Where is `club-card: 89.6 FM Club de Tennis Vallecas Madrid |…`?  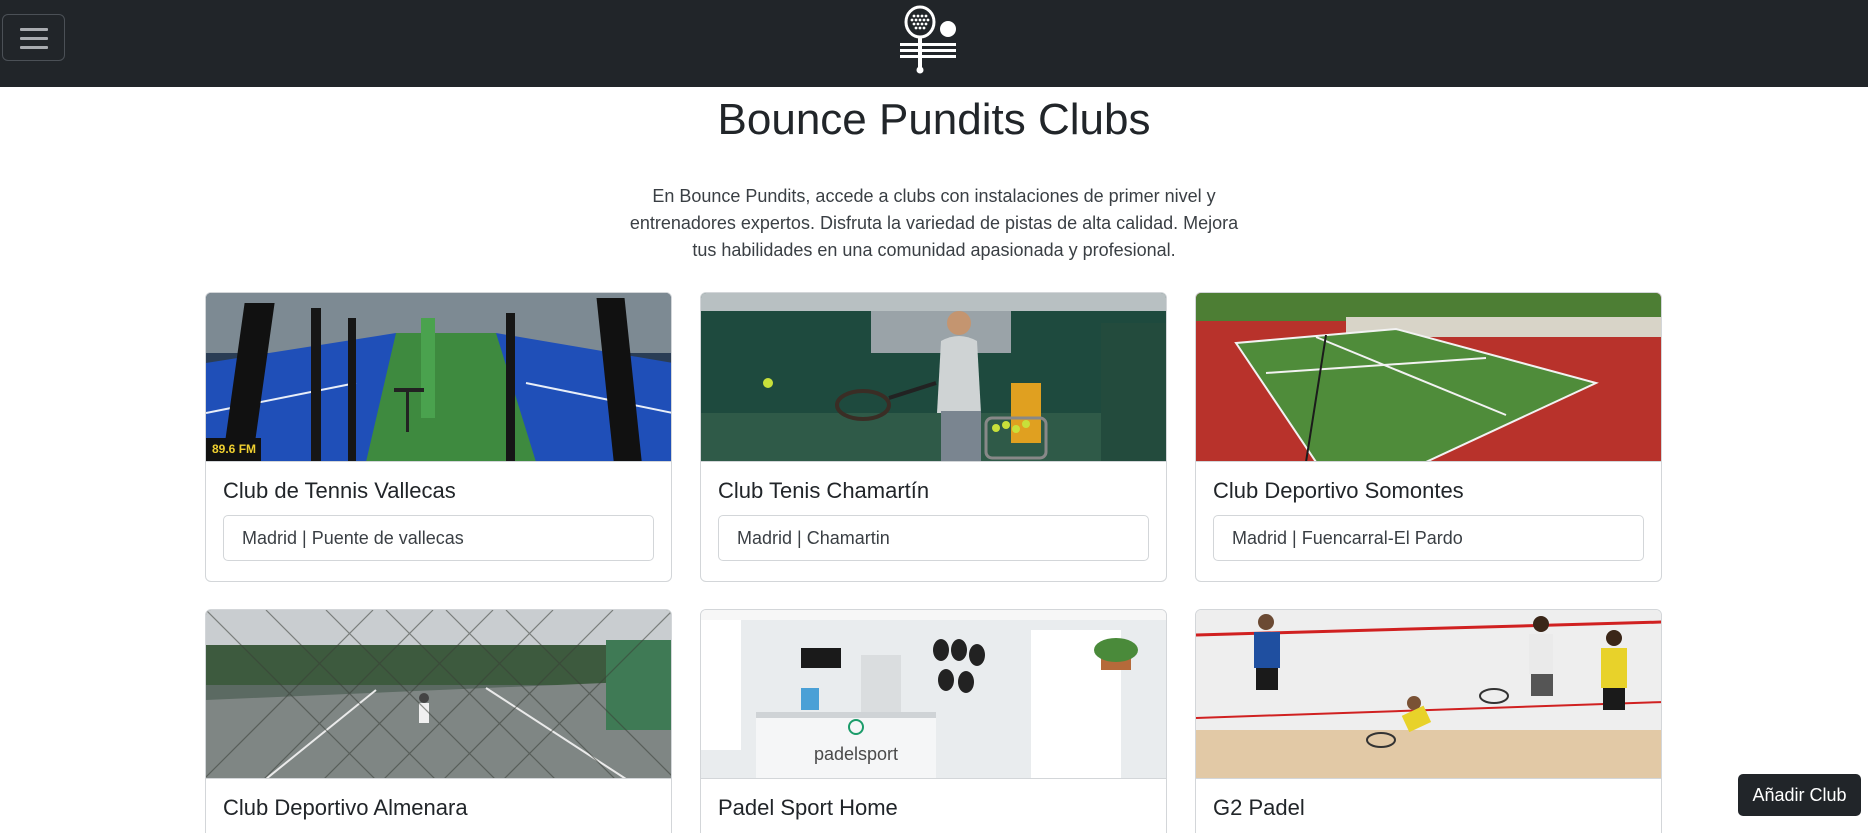 club-card: 89.6 FM Club de Tennis Vallecas Madrid |… is located at coordinates (438, 437).